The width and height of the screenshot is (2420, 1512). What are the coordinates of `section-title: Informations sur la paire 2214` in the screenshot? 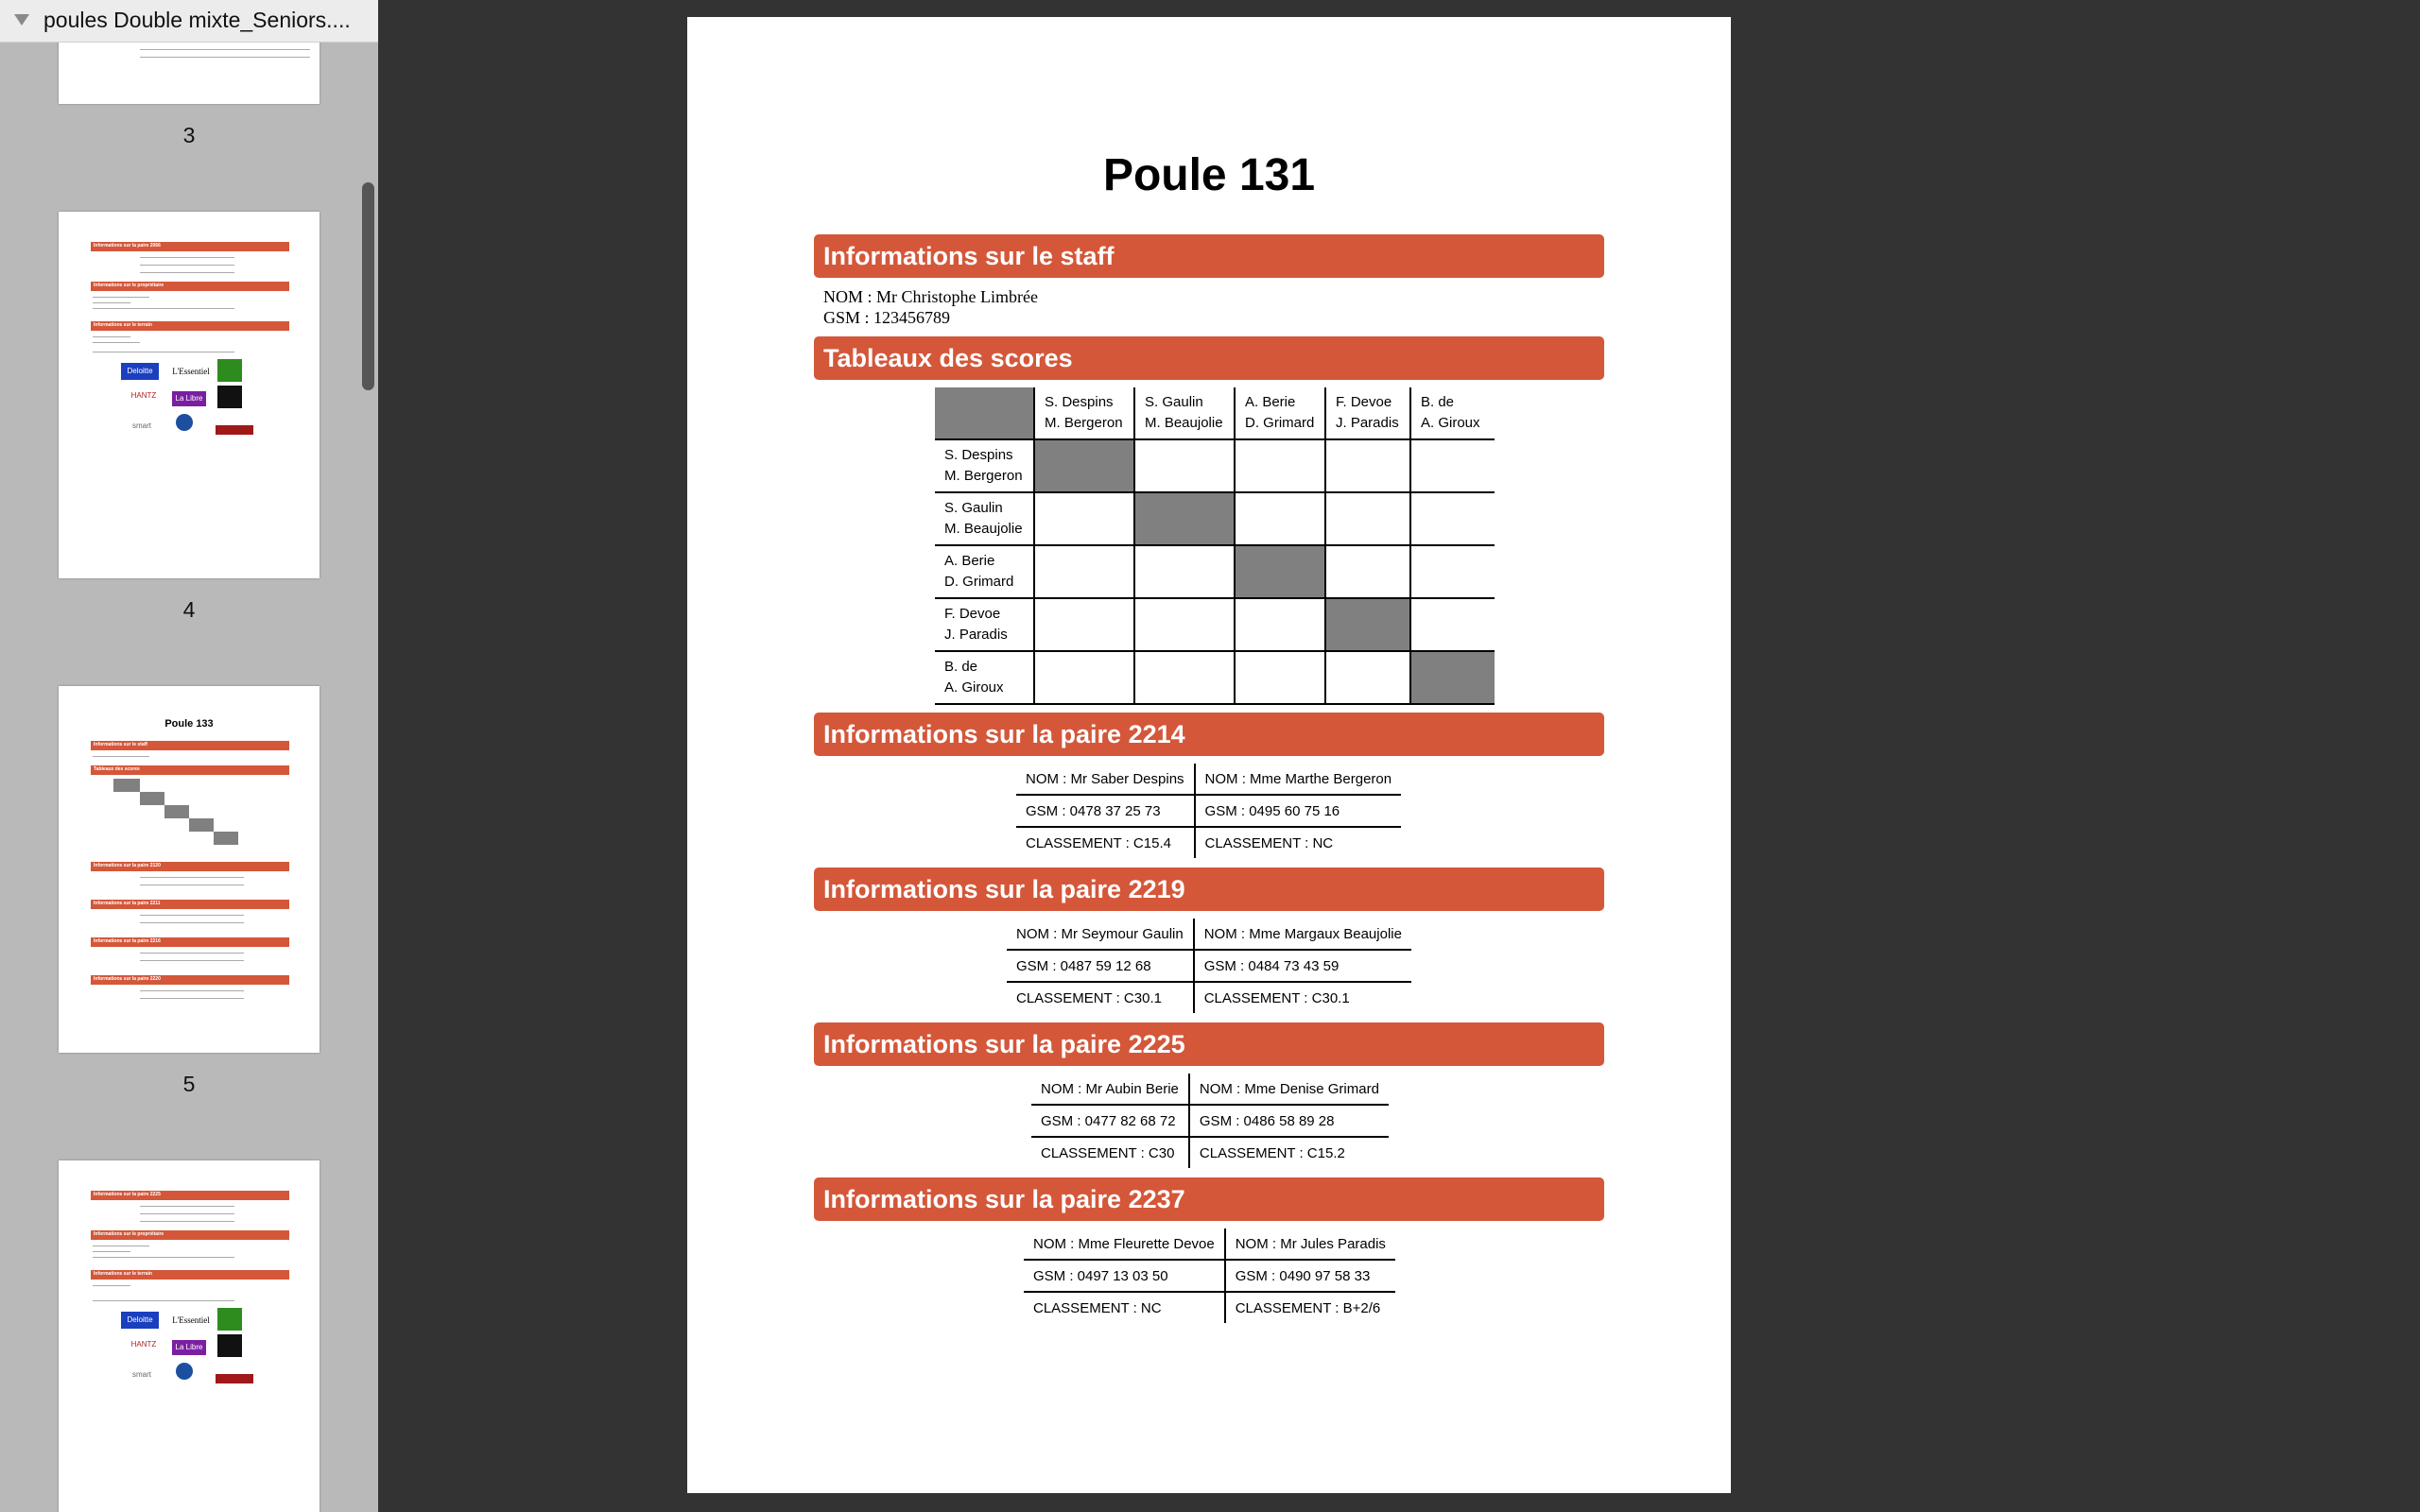 It's located at (1004, 734).